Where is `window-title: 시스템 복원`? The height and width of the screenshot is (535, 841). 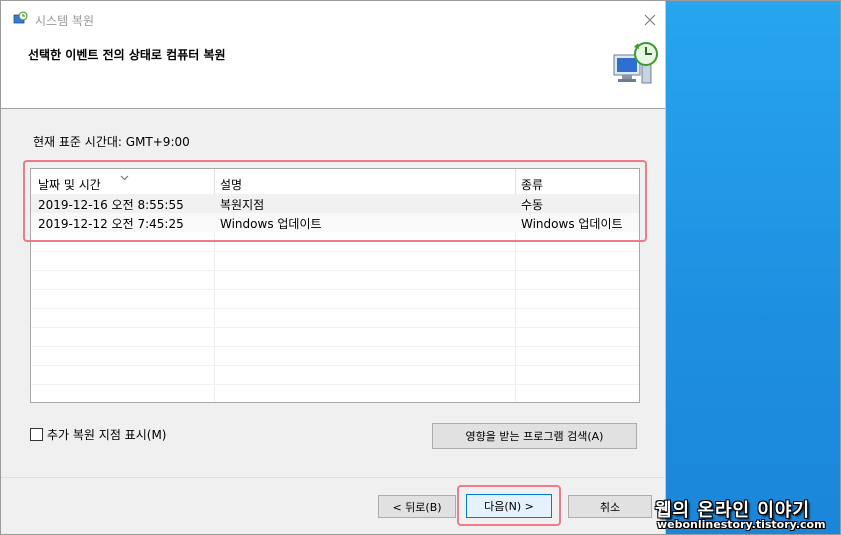
window-title: 시스템 복원 is located at coordinates (65, 21).